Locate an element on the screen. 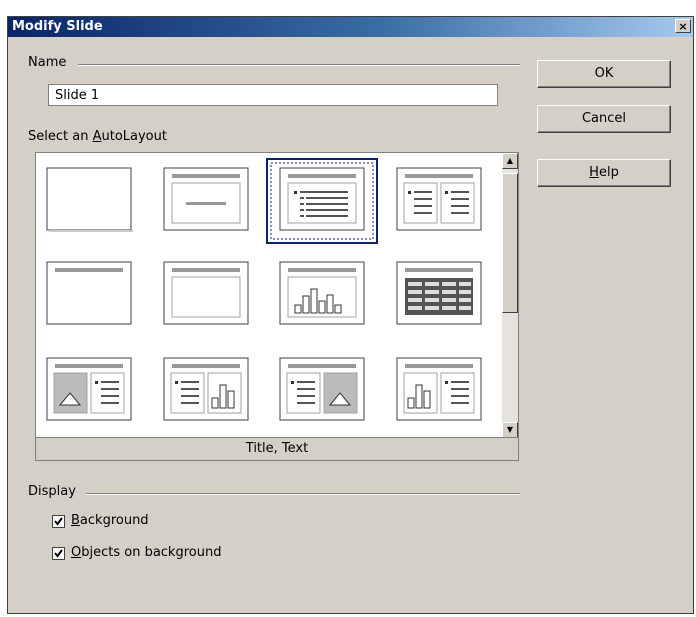 The width and height of the screenshot is (696, 617). objects-on-background-label: Objects on background is located at coordinates (146, 552).